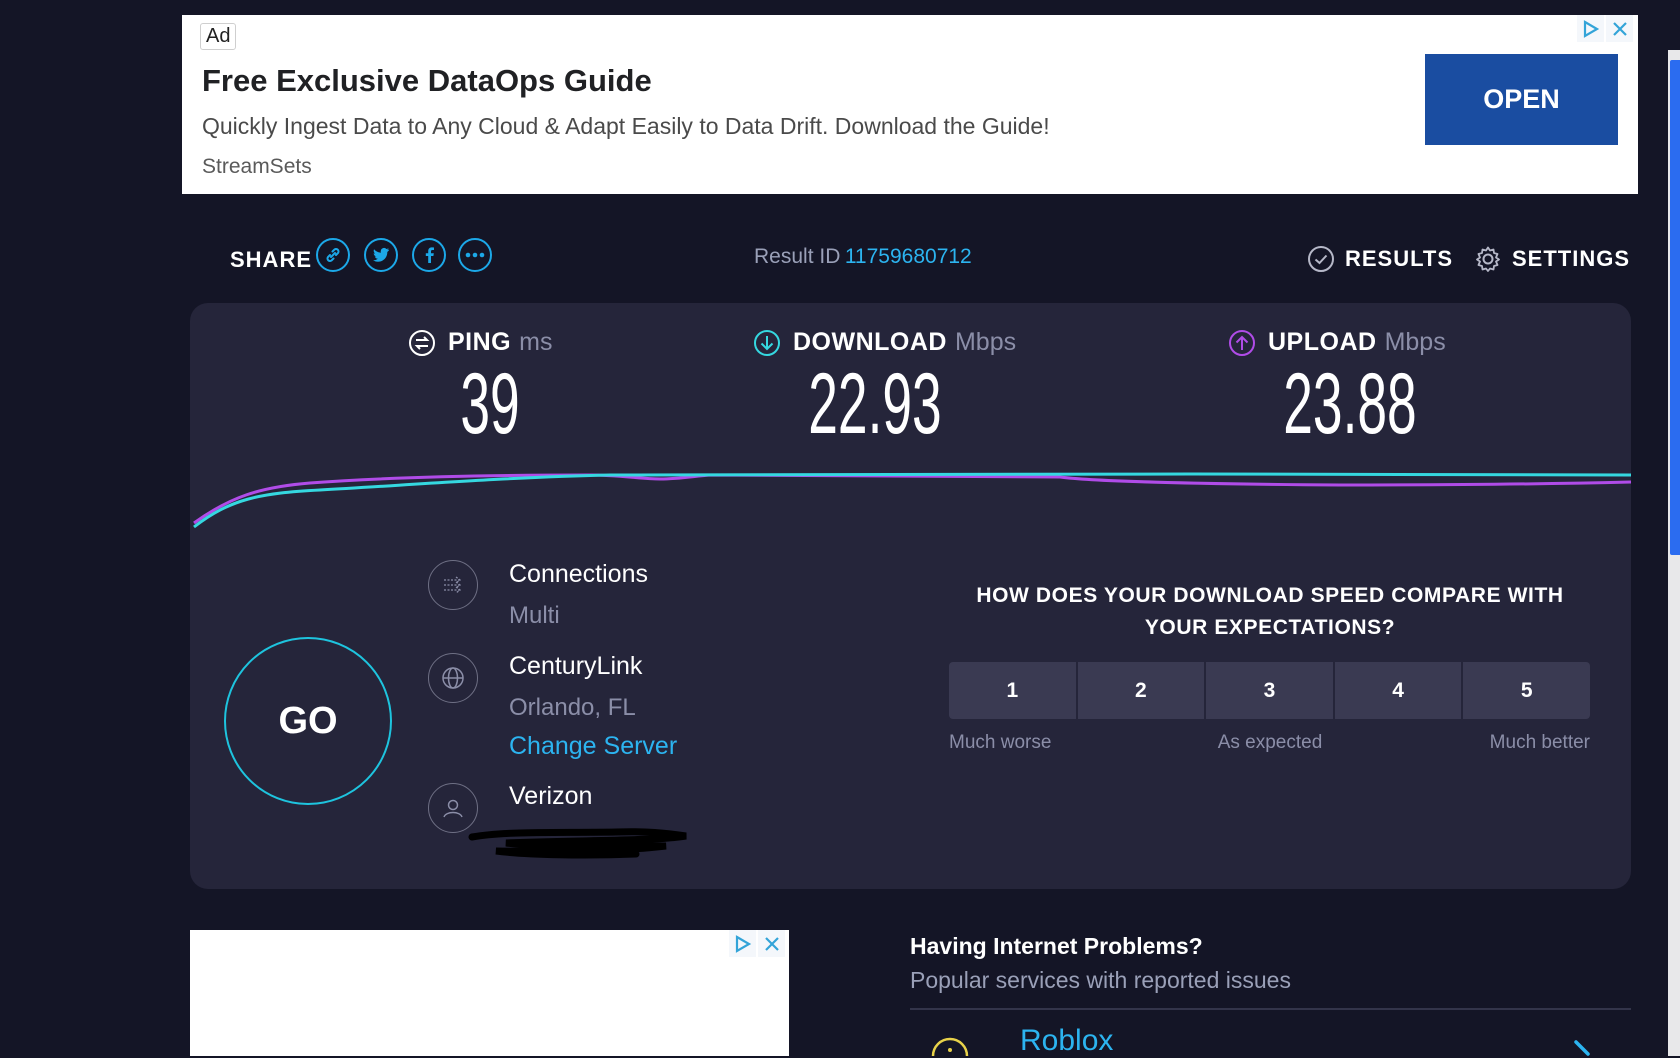 The height and width of the screenshot is (1058, 1680). Describe the element at coordinates (1521, 99) in the screenshot. I see `ad-open-button: OPEN` at that location.